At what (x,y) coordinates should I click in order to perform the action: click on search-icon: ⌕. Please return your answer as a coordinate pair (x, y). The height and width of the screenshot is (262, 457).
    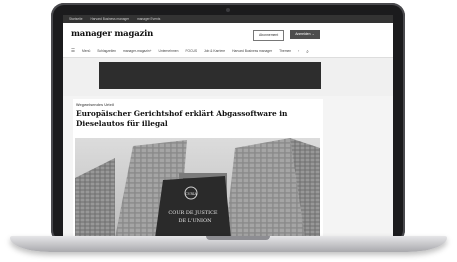
    Looking at the image, I should click on (307, 51).